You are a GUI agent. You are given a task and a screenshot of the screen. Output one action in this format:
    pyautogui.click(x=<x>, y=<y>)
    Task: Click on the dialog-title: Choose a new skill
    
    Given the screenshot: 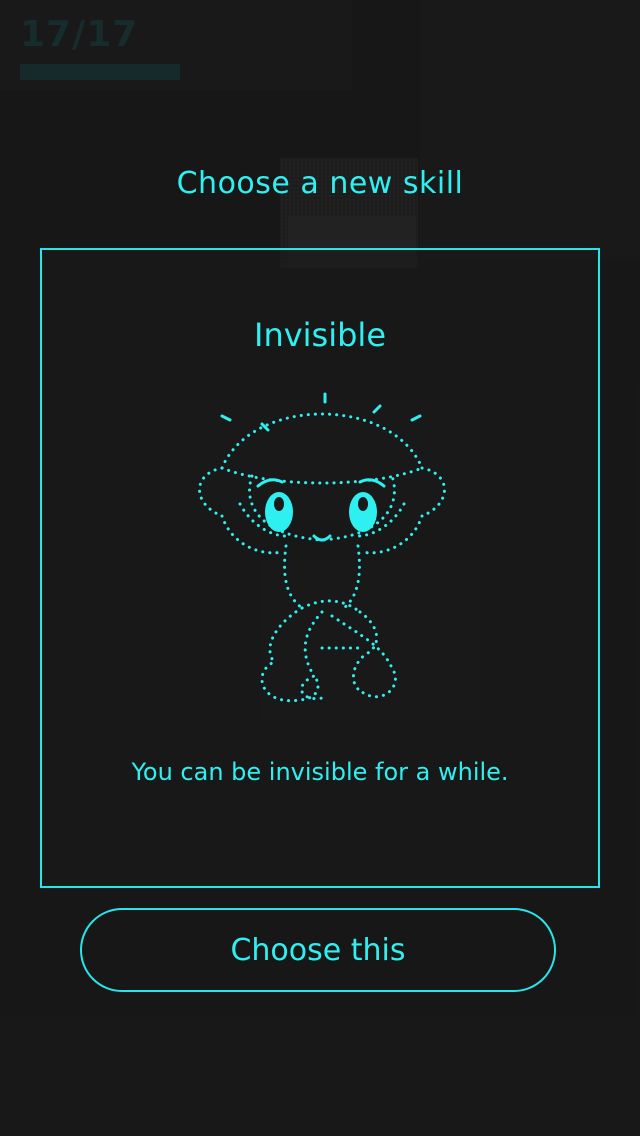 What is the action you would take?
    pyautogui.click(x=320, y=183)
    